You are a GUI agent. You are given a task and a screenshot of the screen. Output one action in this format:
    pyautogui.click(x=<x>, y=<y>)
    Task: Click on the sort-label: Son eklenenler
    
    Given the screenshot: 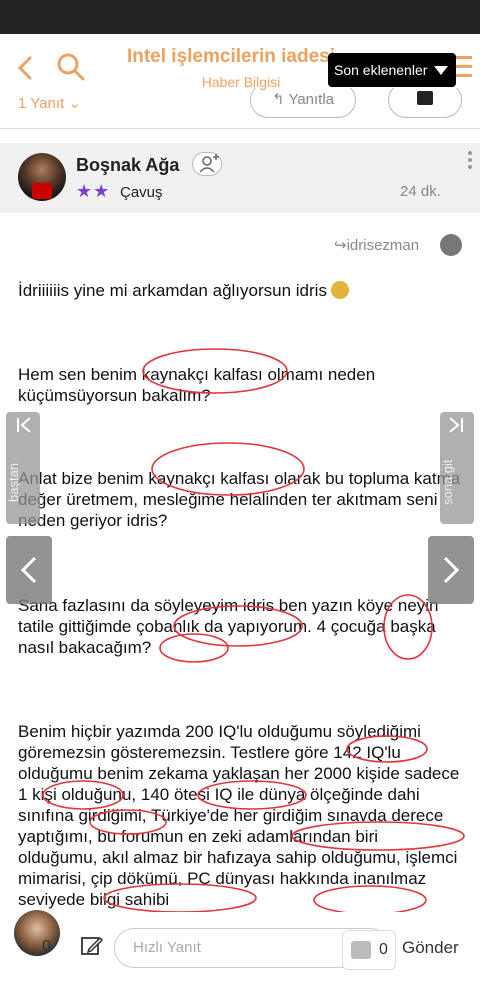 What is the action you would take?
    pyautogui.click(x=381, y=70)
    